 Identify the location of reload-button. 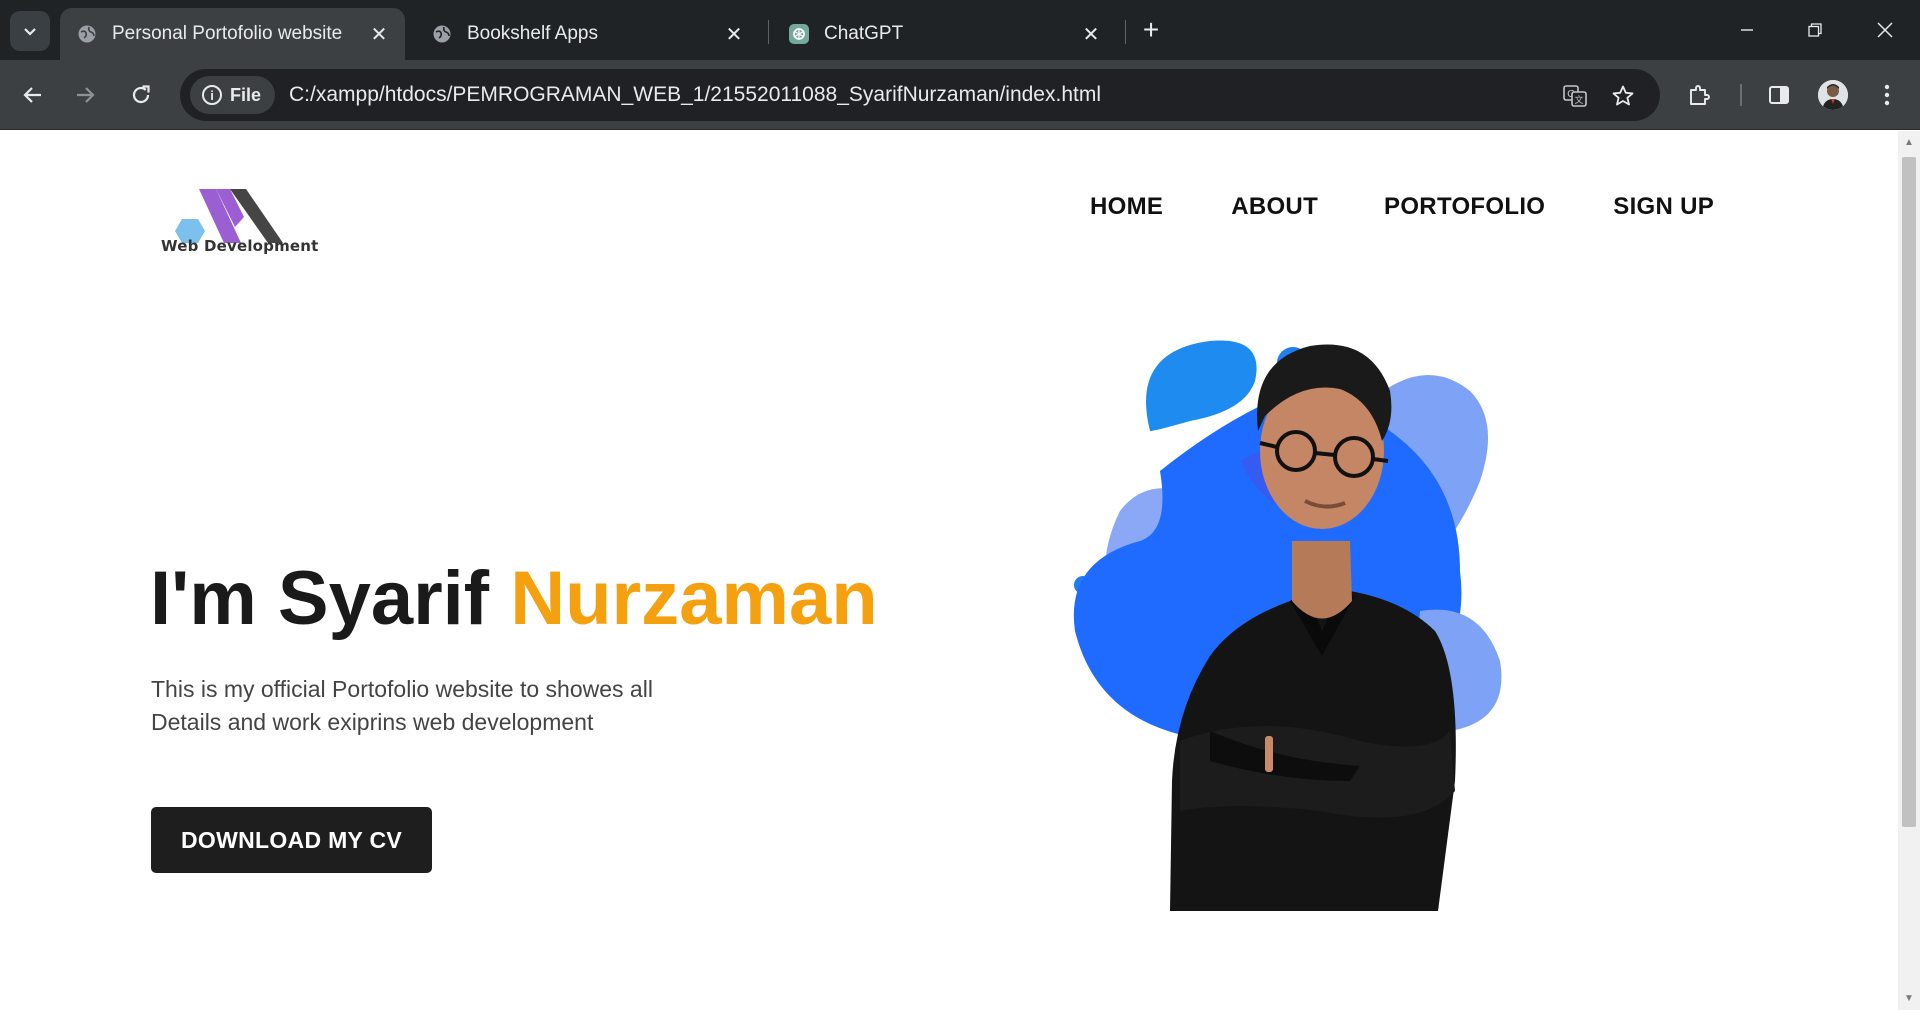
(141, 95).